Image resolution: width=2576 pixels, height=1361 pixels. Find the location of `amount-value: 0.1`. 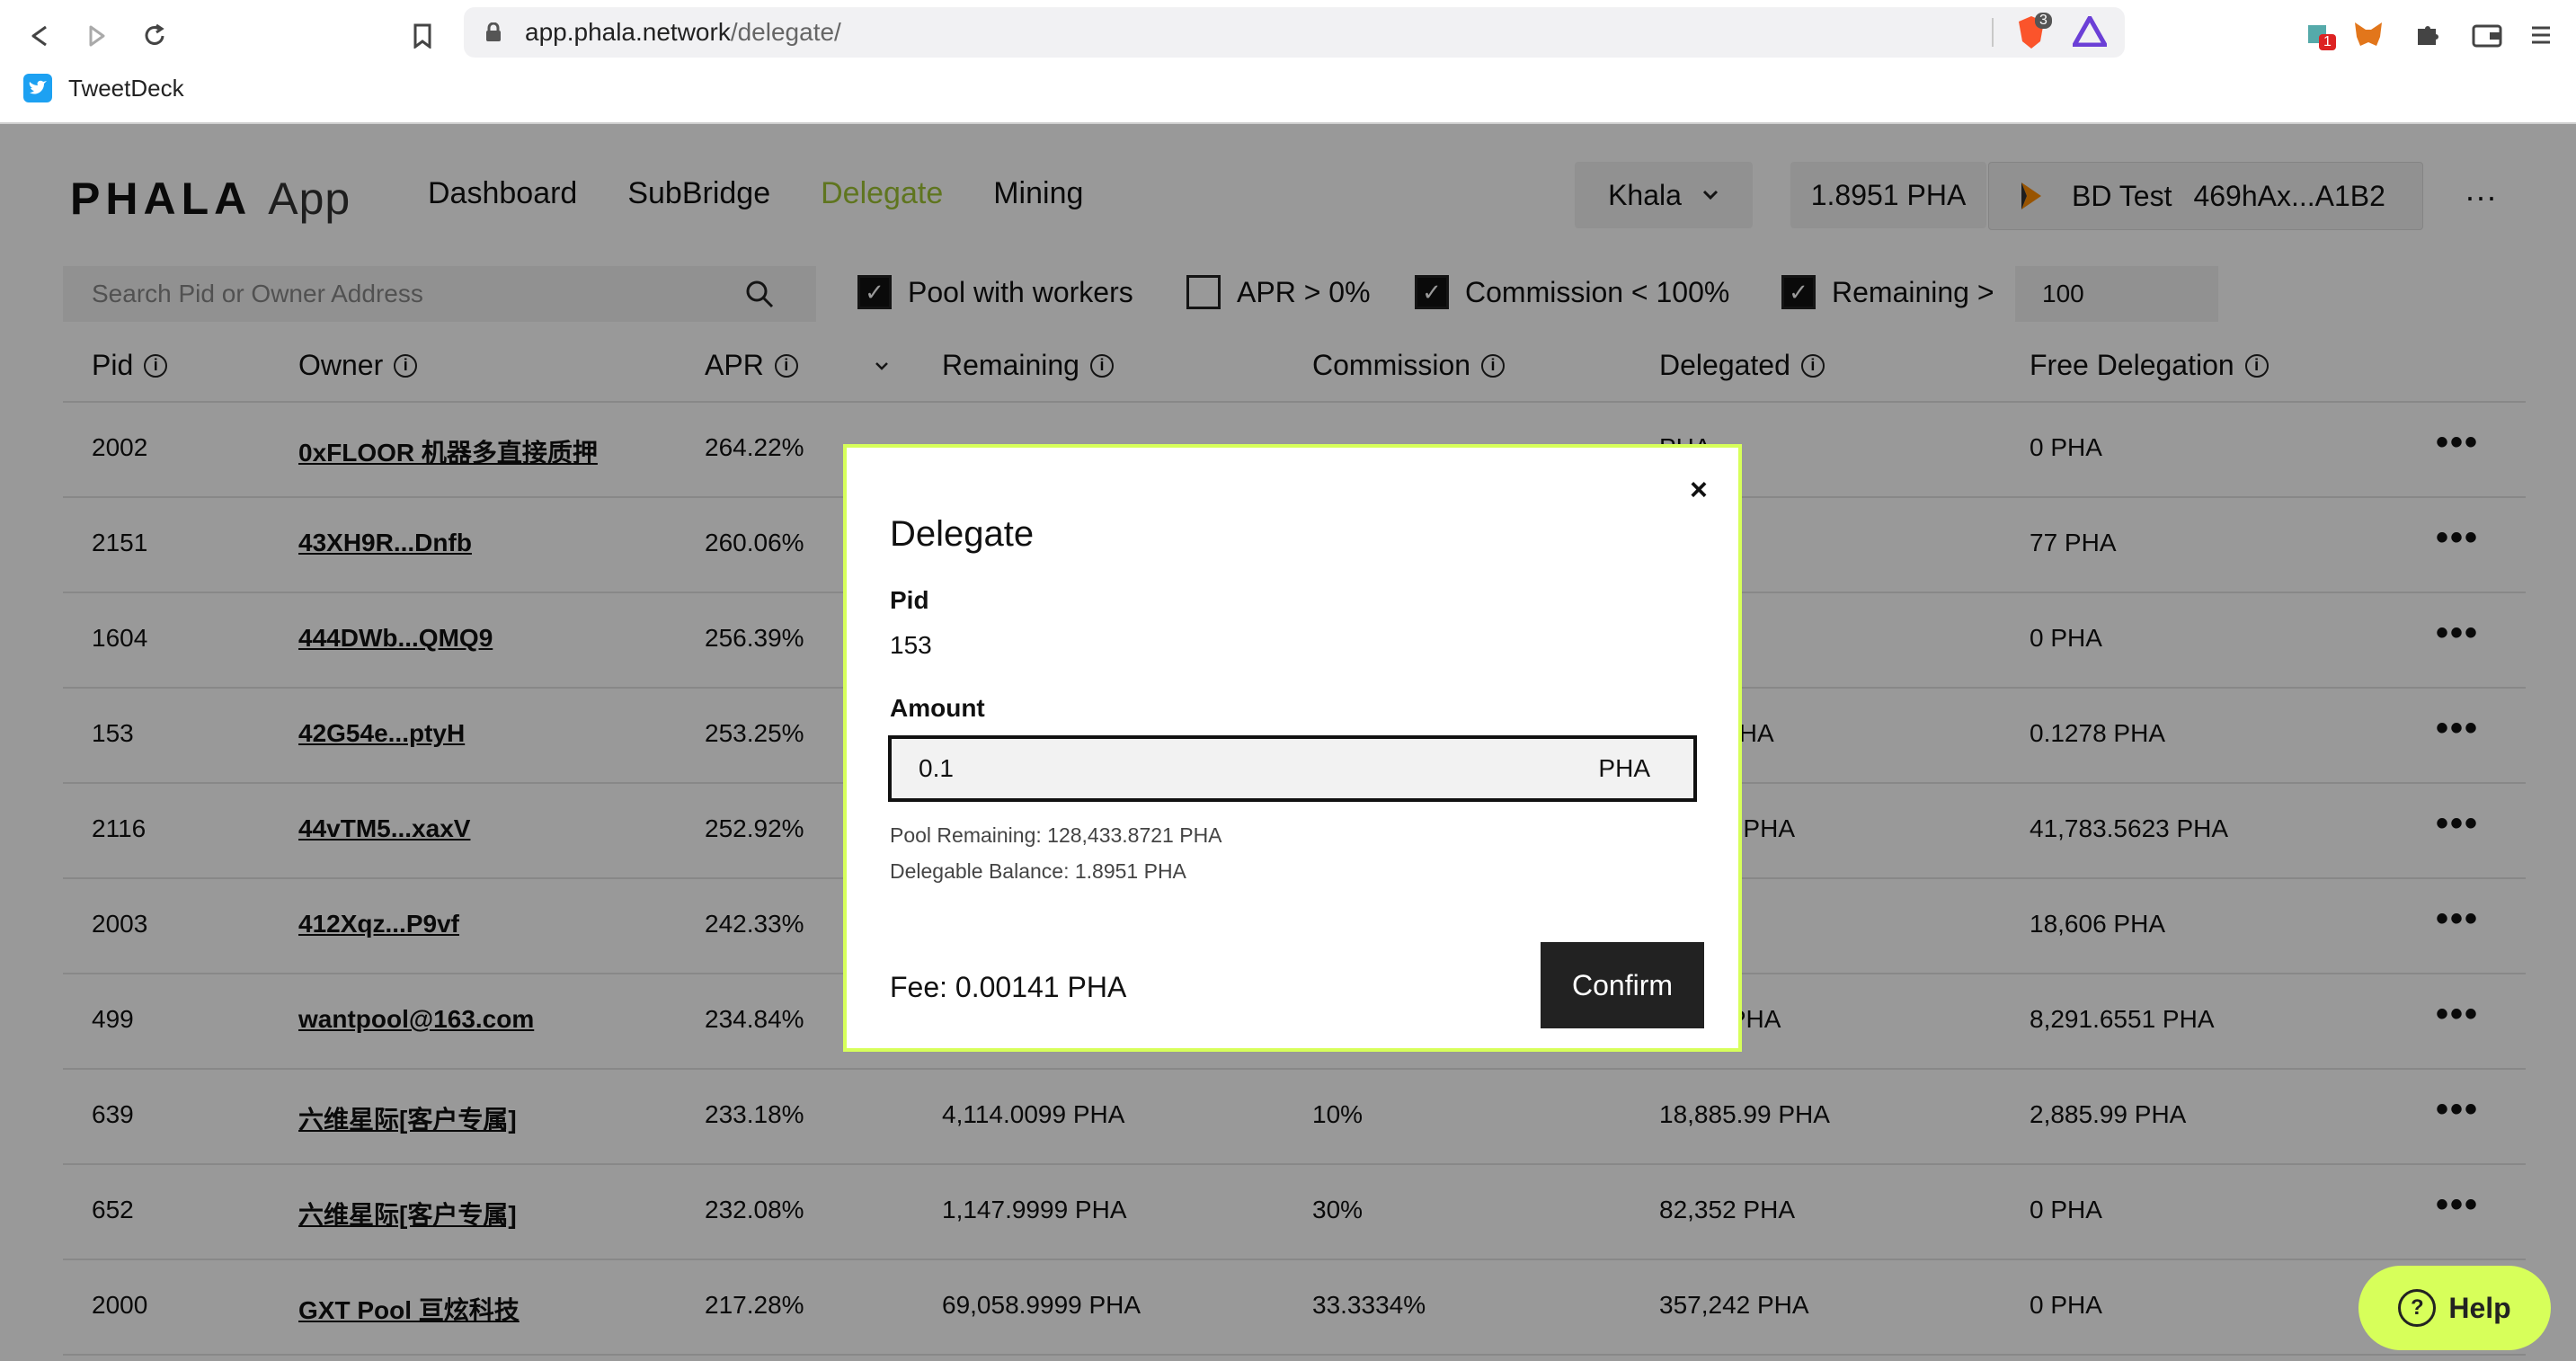

amount-value: 0.1 is located at coordinates (937, 768).